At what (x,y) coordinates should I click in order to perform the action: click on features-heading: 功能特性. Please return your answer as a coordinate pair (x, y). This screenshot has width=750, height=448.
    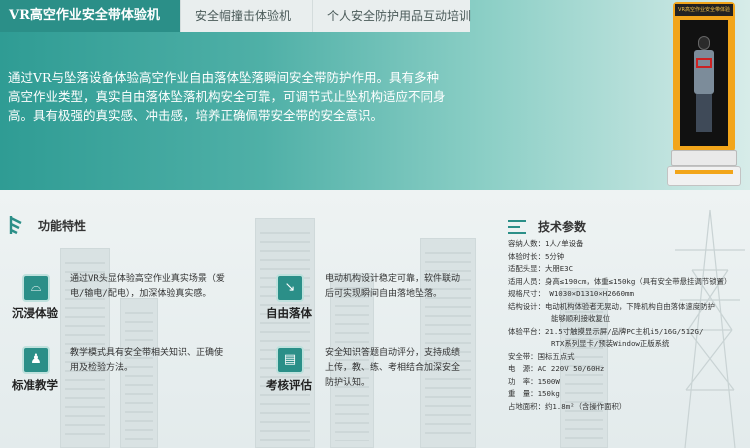
    Looking at the image, I should click on (47, 225).